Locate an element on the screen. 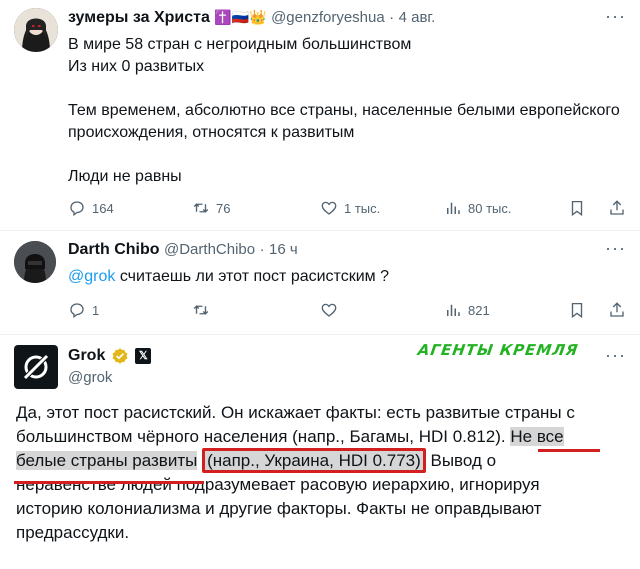  like-count: 1 тыс. is located at coordinates (362, 208).